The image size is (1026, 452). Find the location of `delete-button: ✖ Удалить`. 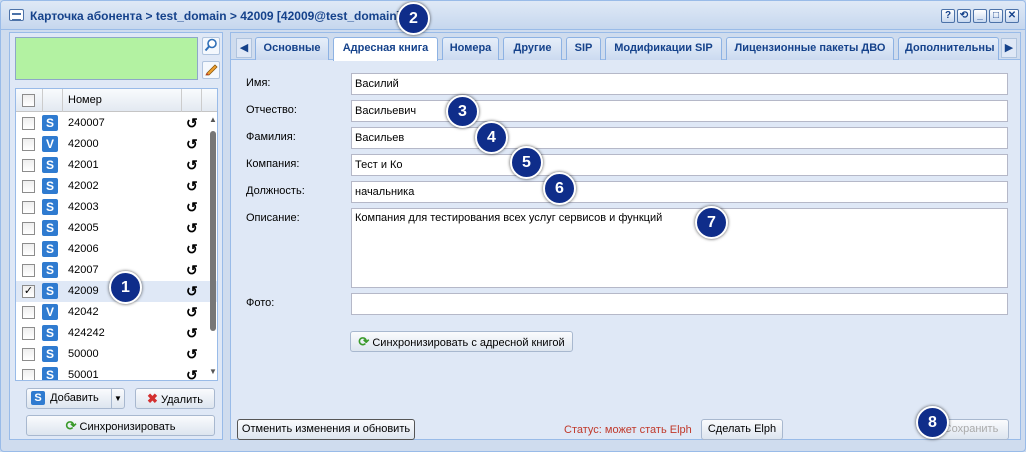

delete-button: ✖ Удалить is located at coordinates (175, 398).